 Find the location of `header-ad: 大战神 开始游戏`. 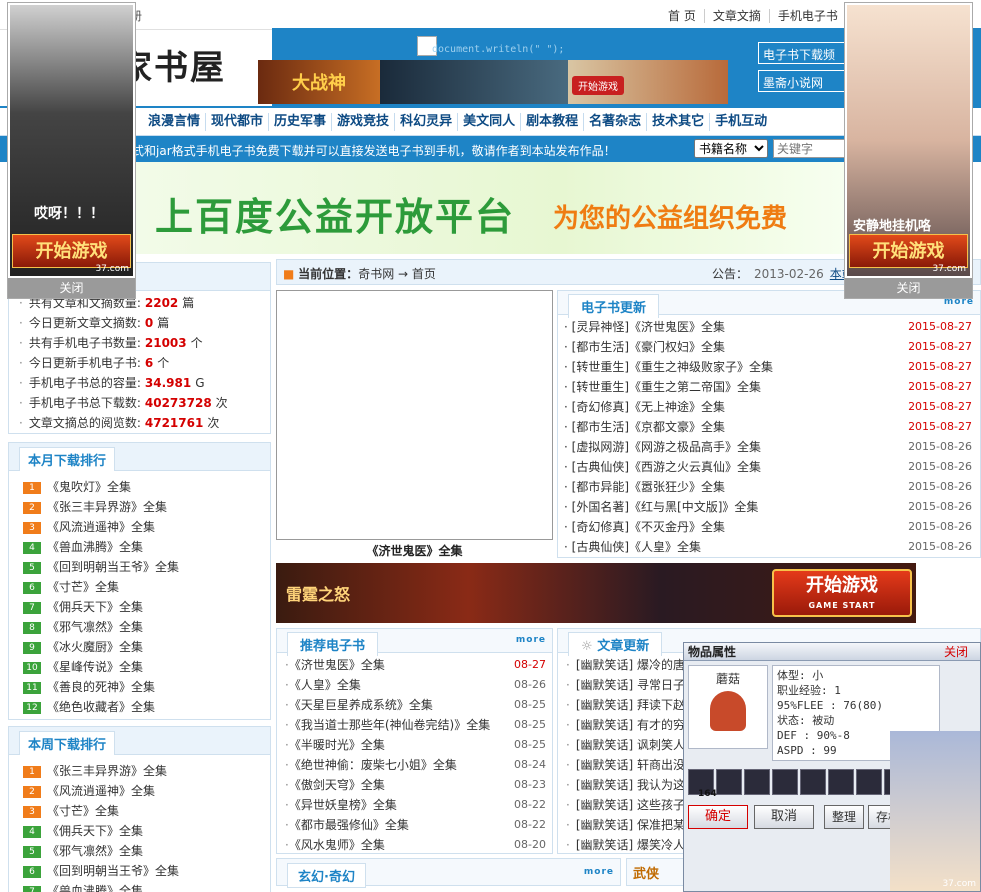

header-ad: 大战神 开始游戏 is located at coordinates (493, 82).